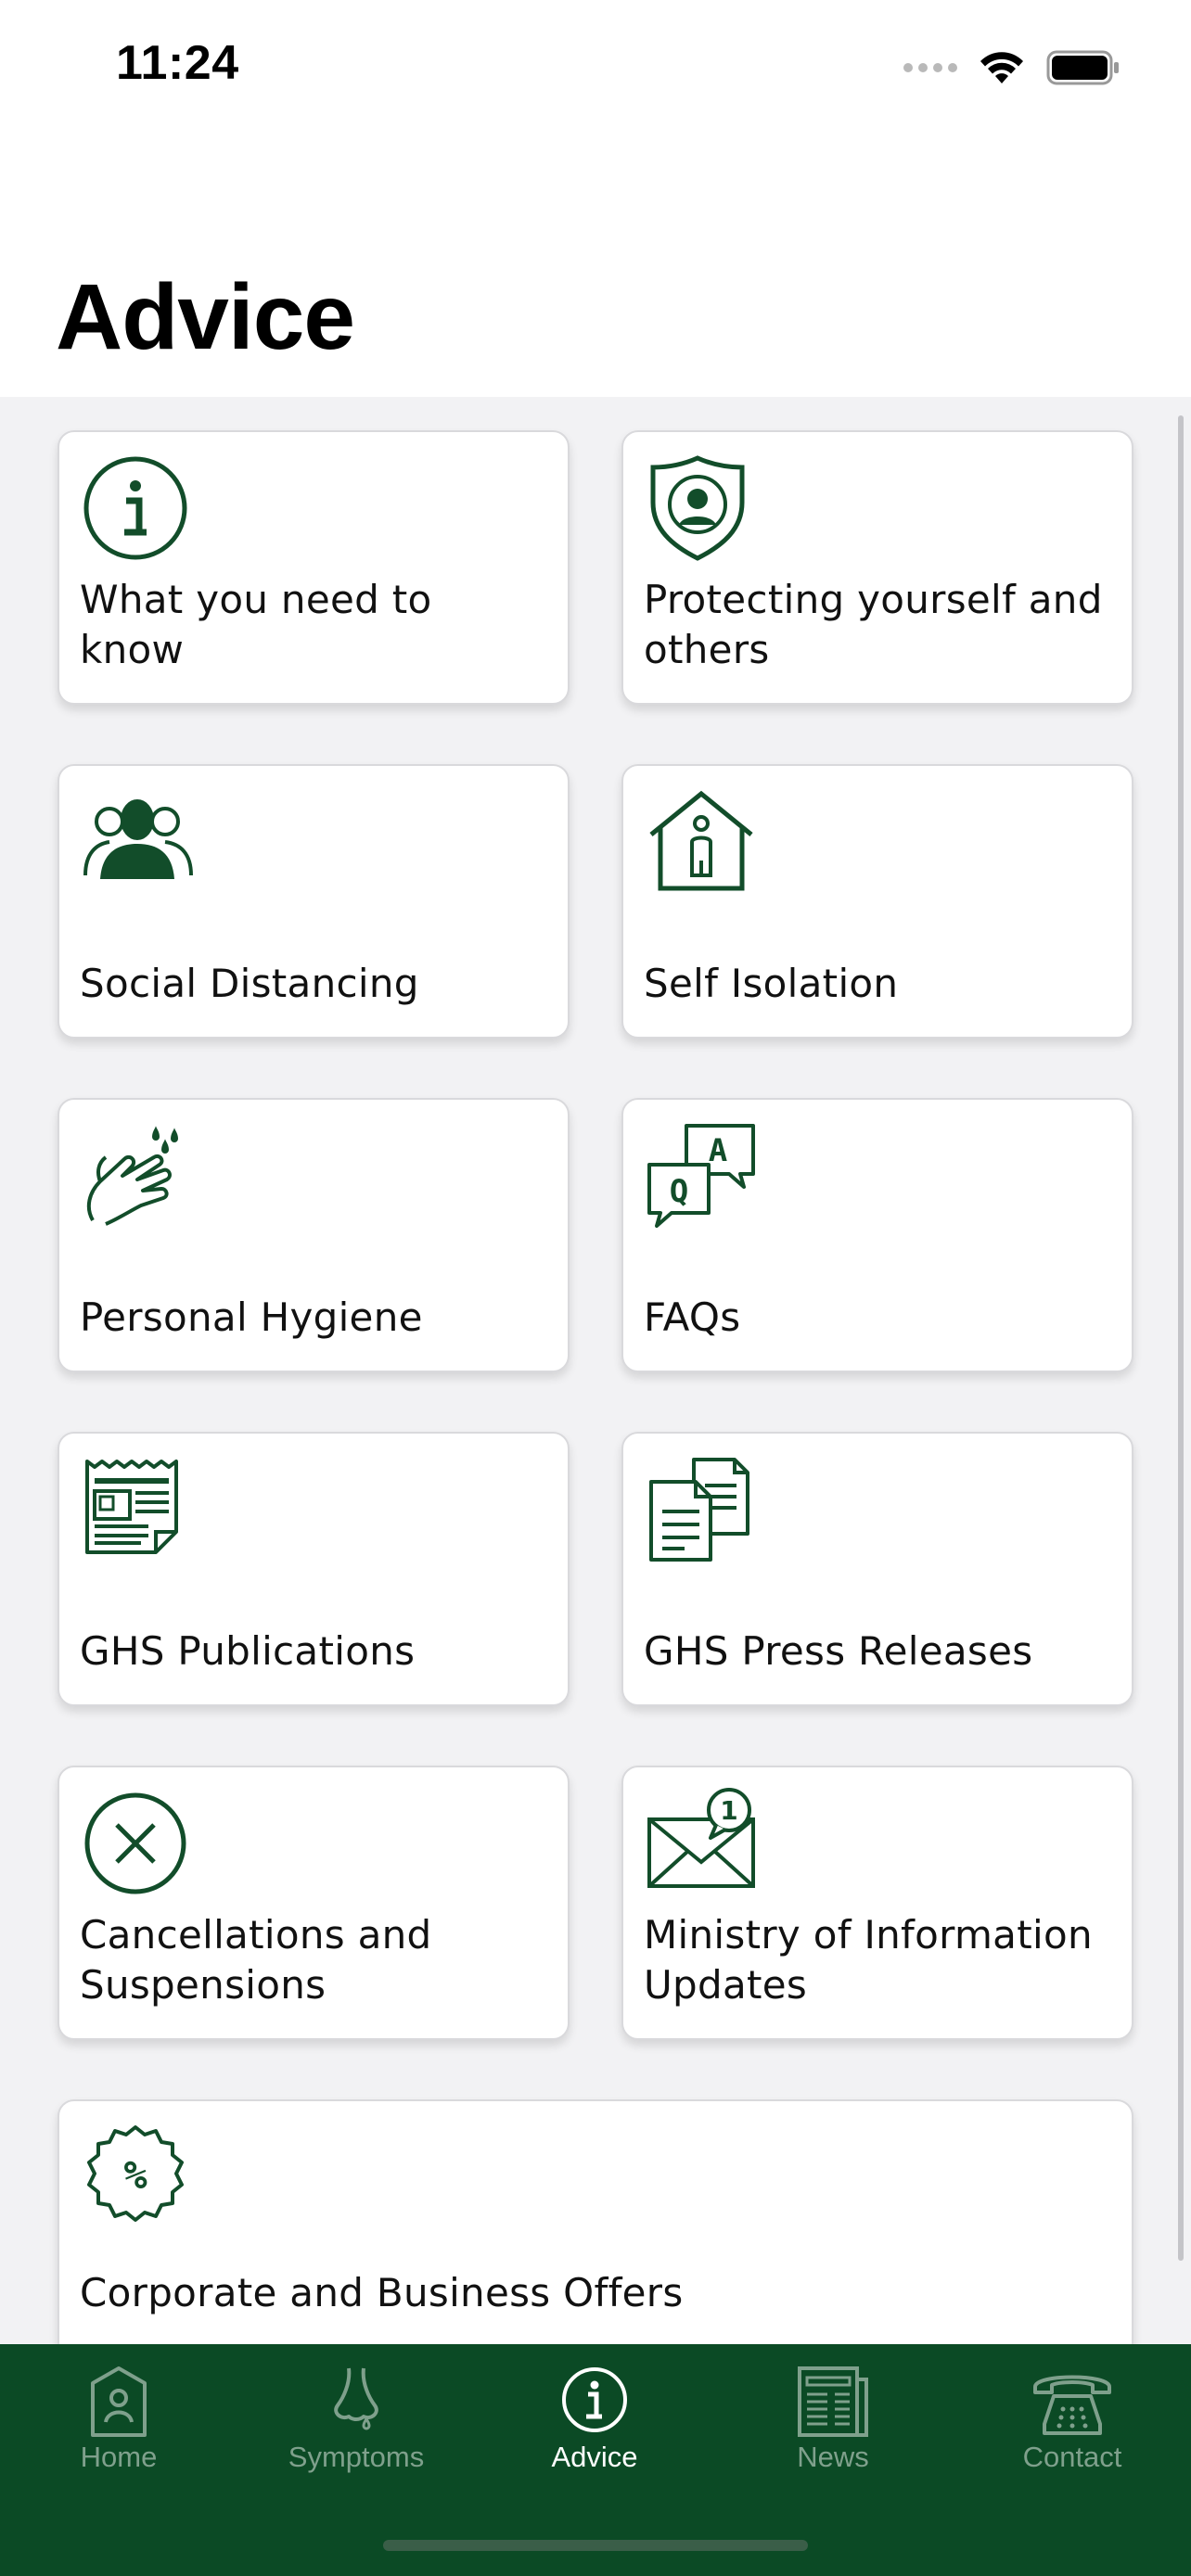 The width and height of the screenshot is (1191, 2576). What do you see at coordinates (251, 1317) in the screenshot?
I see `card-label: Personal Hygiene` at bounding box center [251, 1317].